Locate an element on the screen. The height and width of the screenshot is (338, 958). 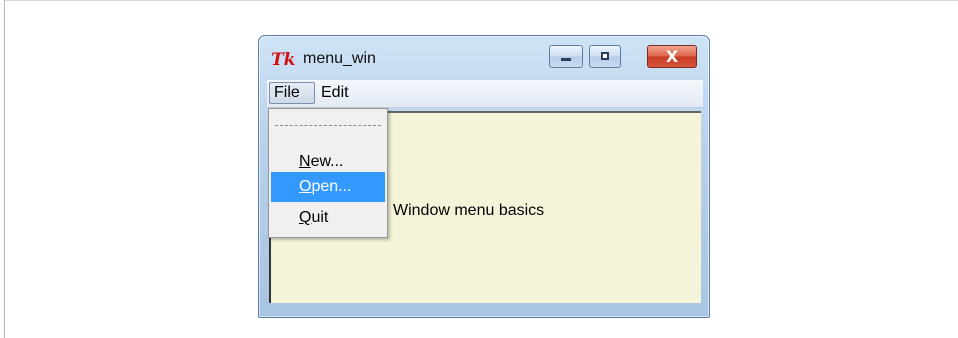
menu-file: File is located at coordinates (292, 93).